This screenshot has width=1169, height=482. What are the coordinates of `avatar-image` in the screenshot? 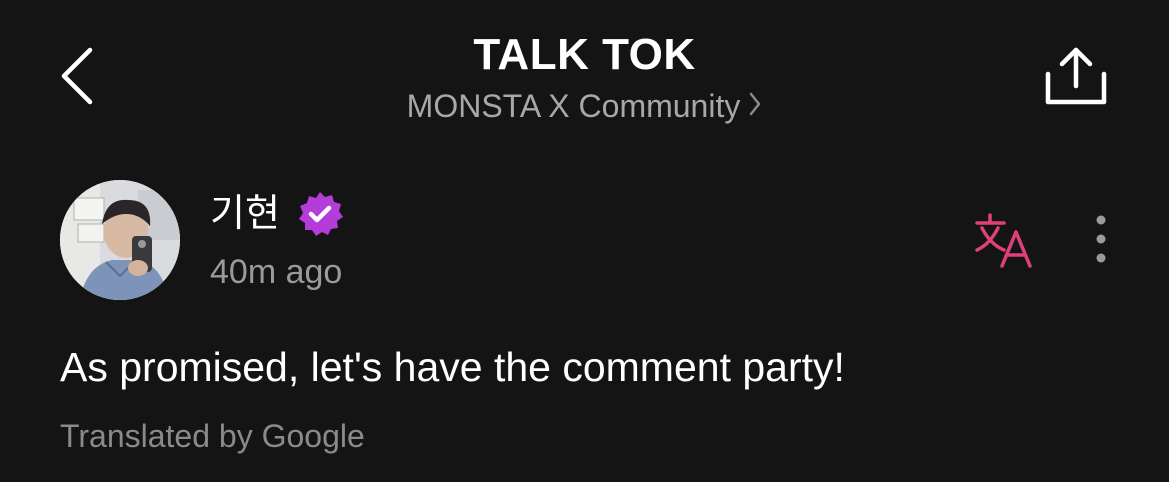 It's located at (120, 240).